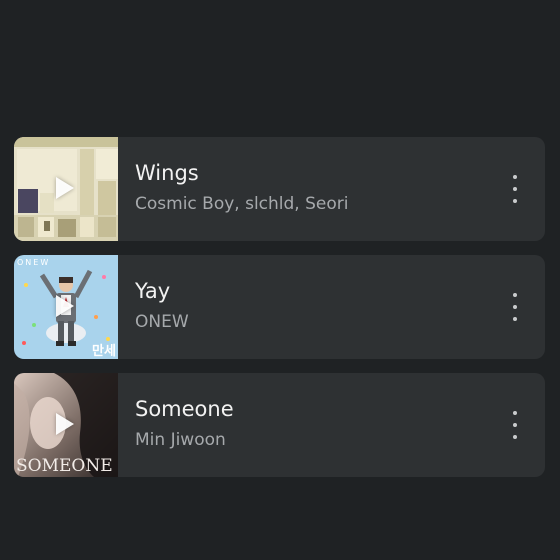  I want to click on art-text-side: 만세, so click(104, 351).